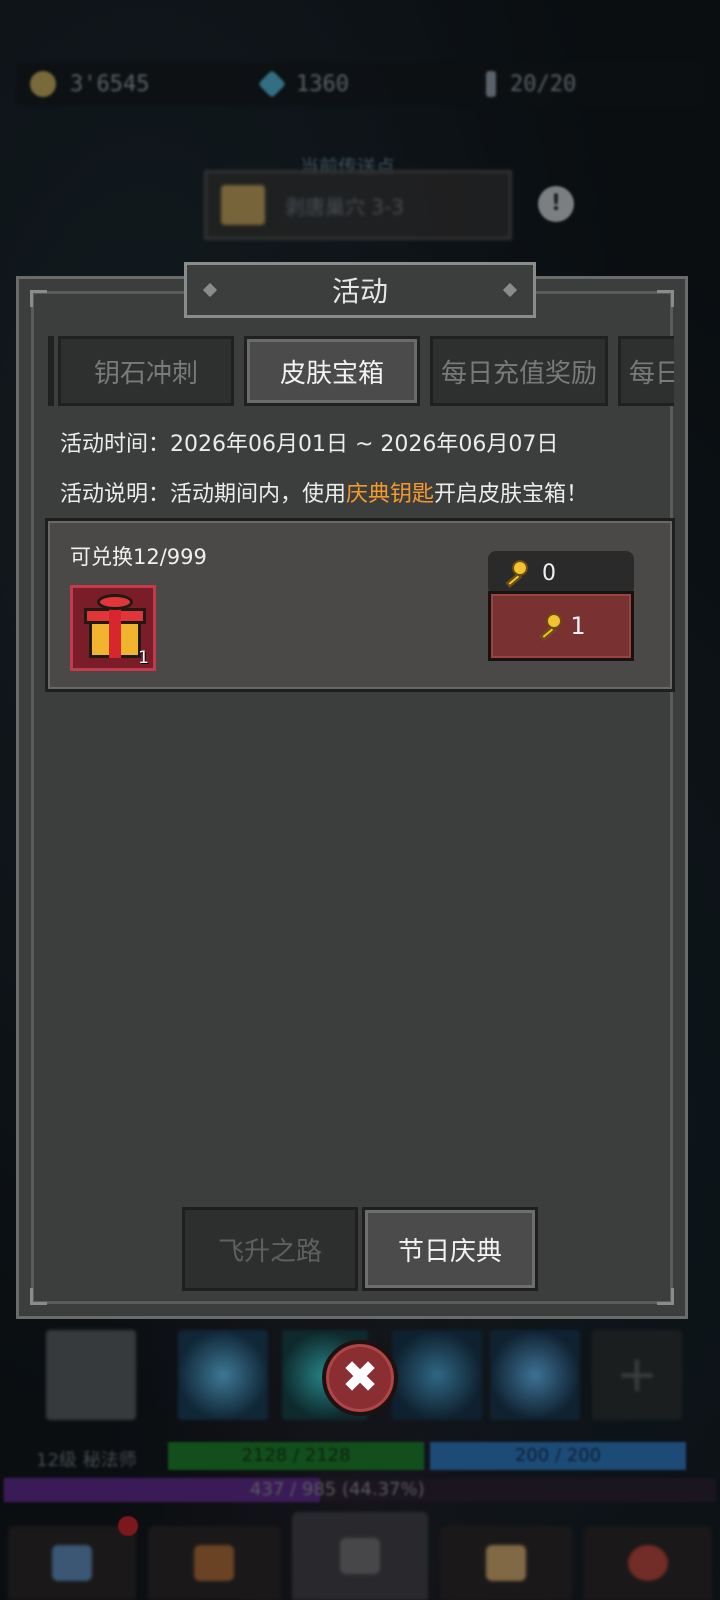 The image size is (720, 1600). I want to click on tab-daily-recharge: 每日充值奖励, so click(519, 371).